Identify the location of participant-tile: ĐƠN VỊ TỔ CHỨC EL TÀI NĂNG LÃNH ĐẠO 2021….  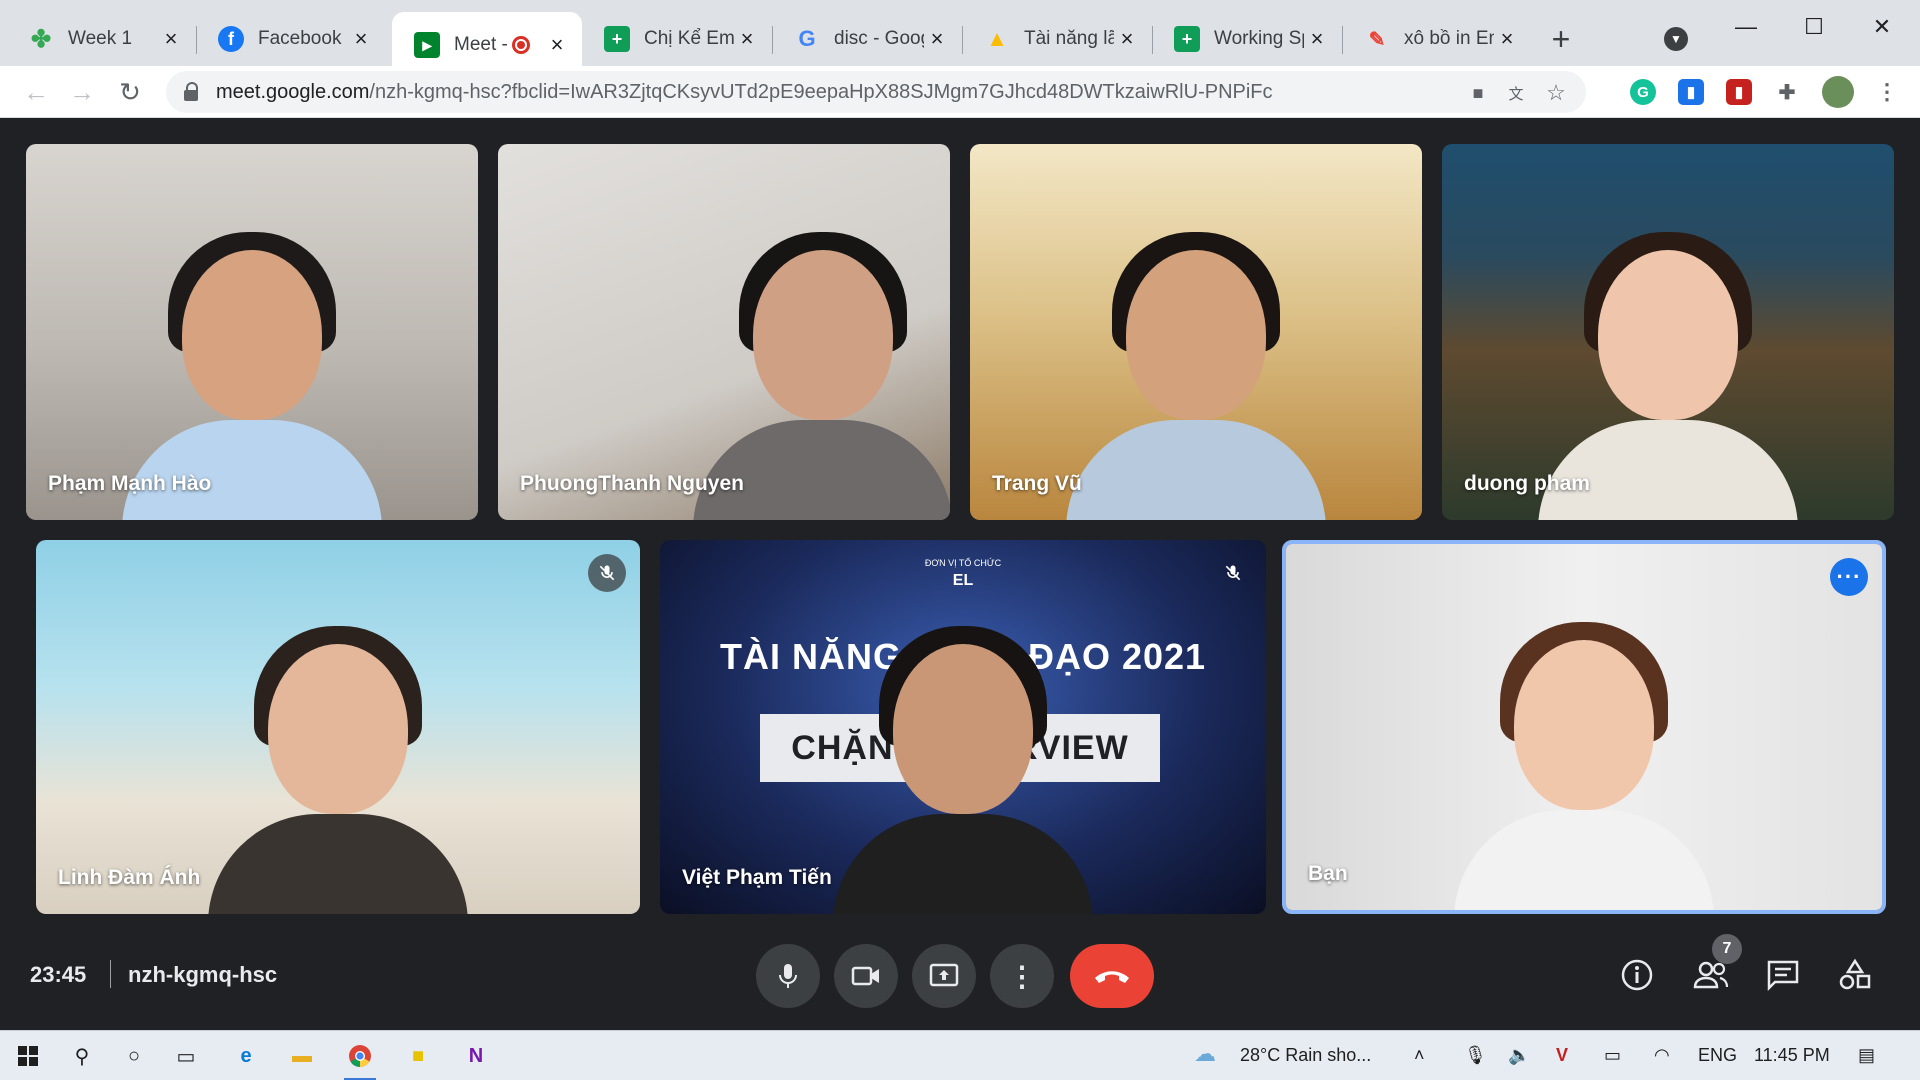
(963, 727).